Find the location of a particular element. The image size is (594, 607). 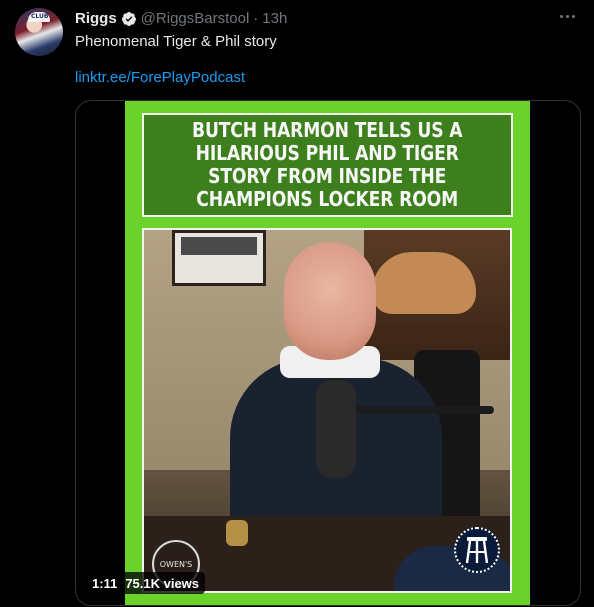

scene-person-head is located at coordinates (330, 301).